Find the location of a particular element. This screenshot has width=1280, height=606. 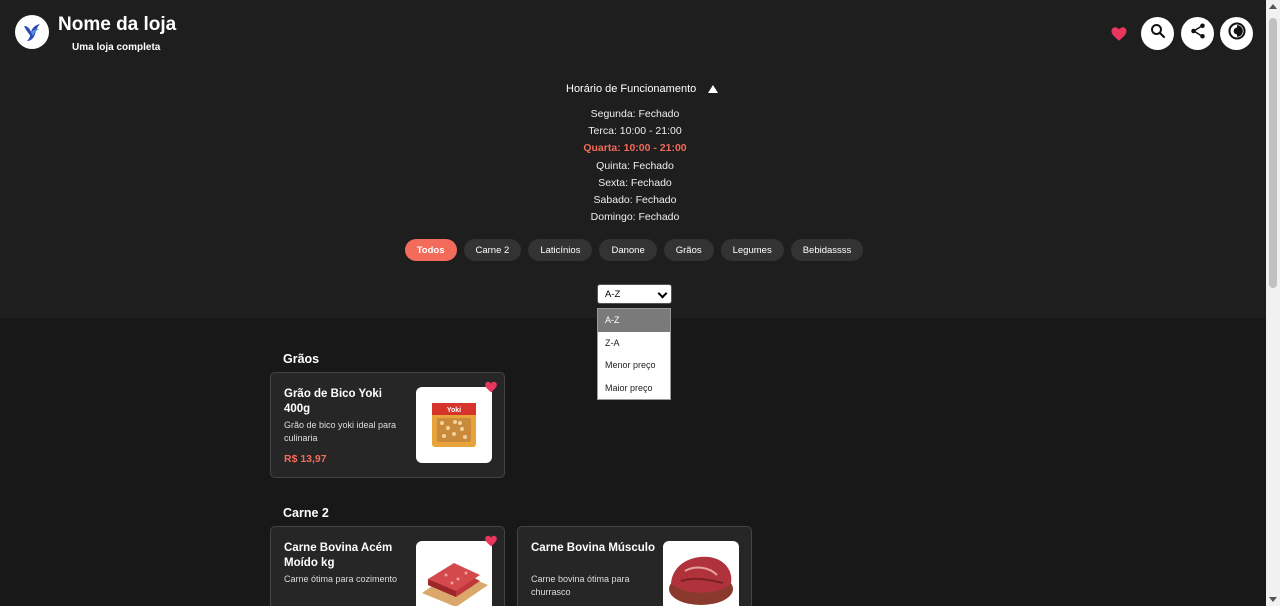

product-name: Carne Bovina Músculo is located at coordinates (593, 548).